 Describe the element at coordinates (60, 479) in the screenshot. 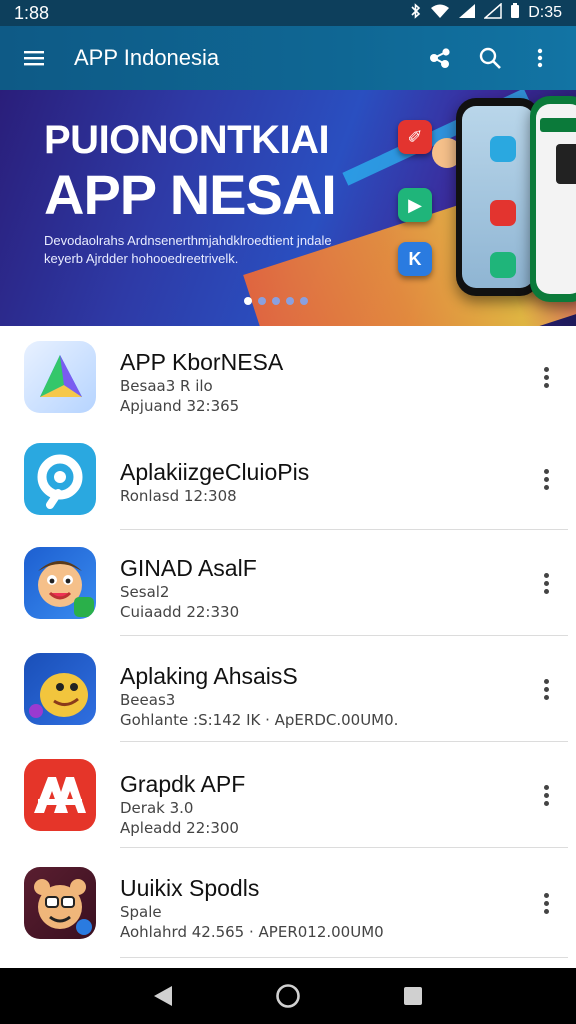

I see `camera-ring-icon` at that location.